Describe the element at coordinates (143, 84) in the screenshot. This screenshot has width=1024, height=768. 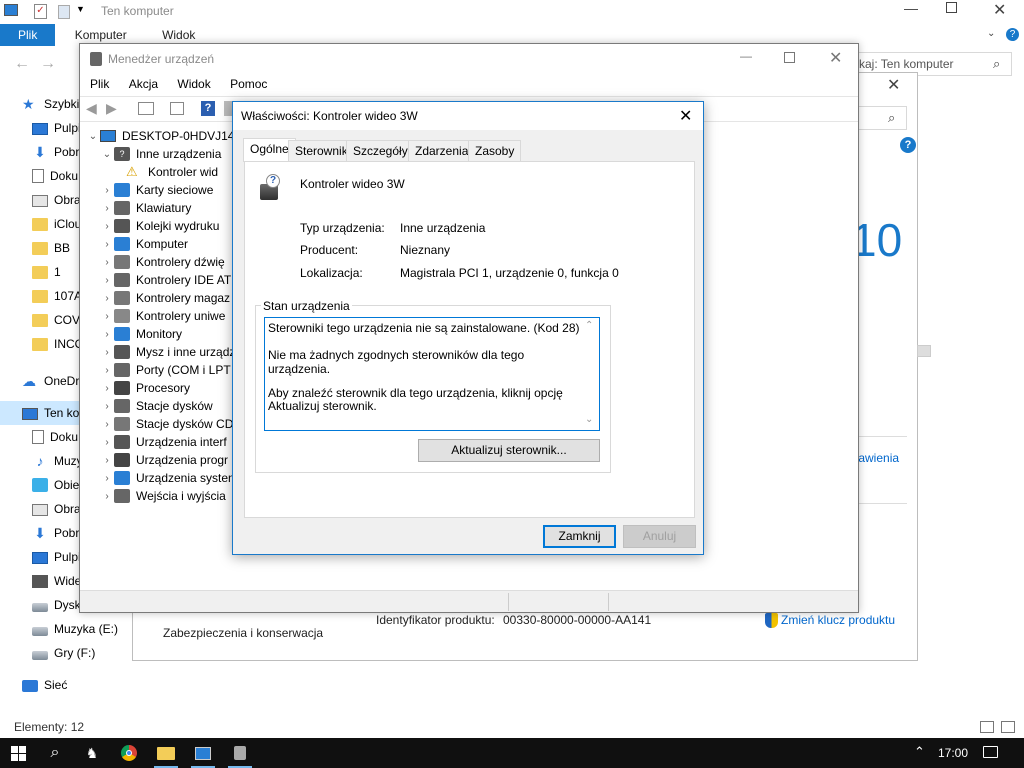
I see `menu-akcja: Akcja` at that location.